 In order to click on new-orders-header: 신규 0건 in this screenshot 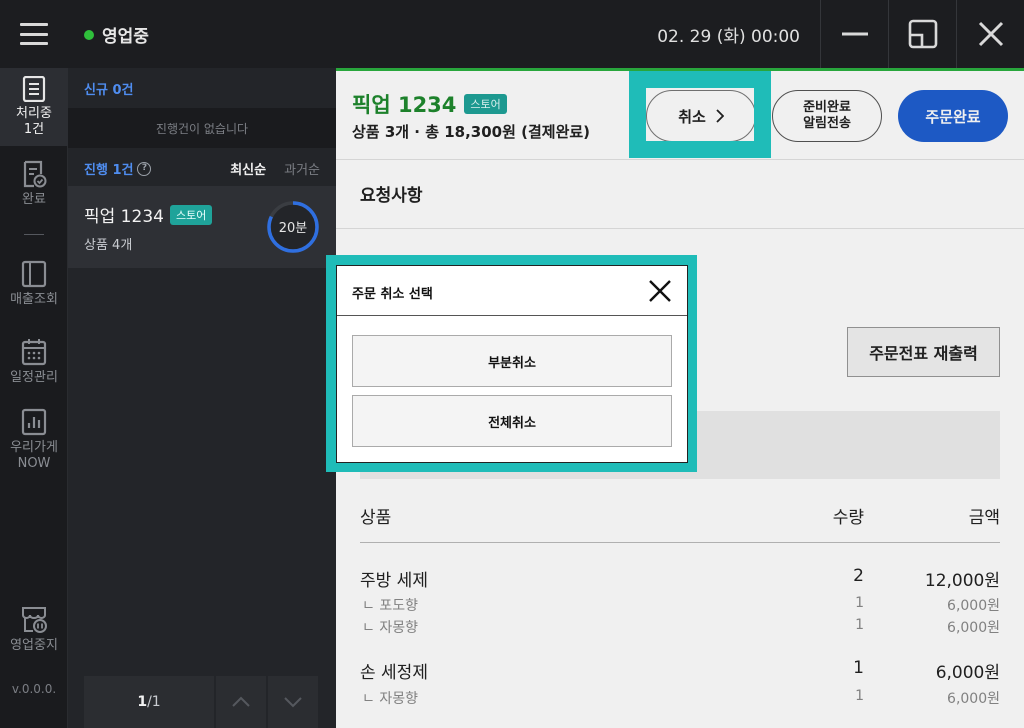, I will do `click(109, 90)`.